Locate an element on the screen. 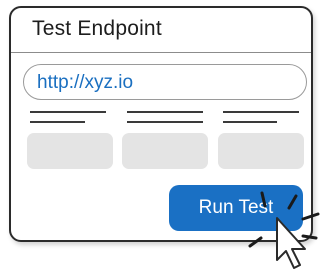  url-input-value: http://xyz.io is located at coordinates (85, 82).